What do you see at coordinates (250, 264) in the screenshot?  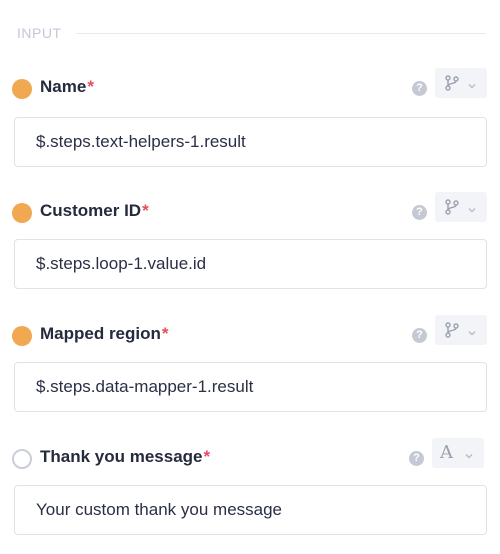 I see `customer-id-value-input` at bounding box center [250, 264].